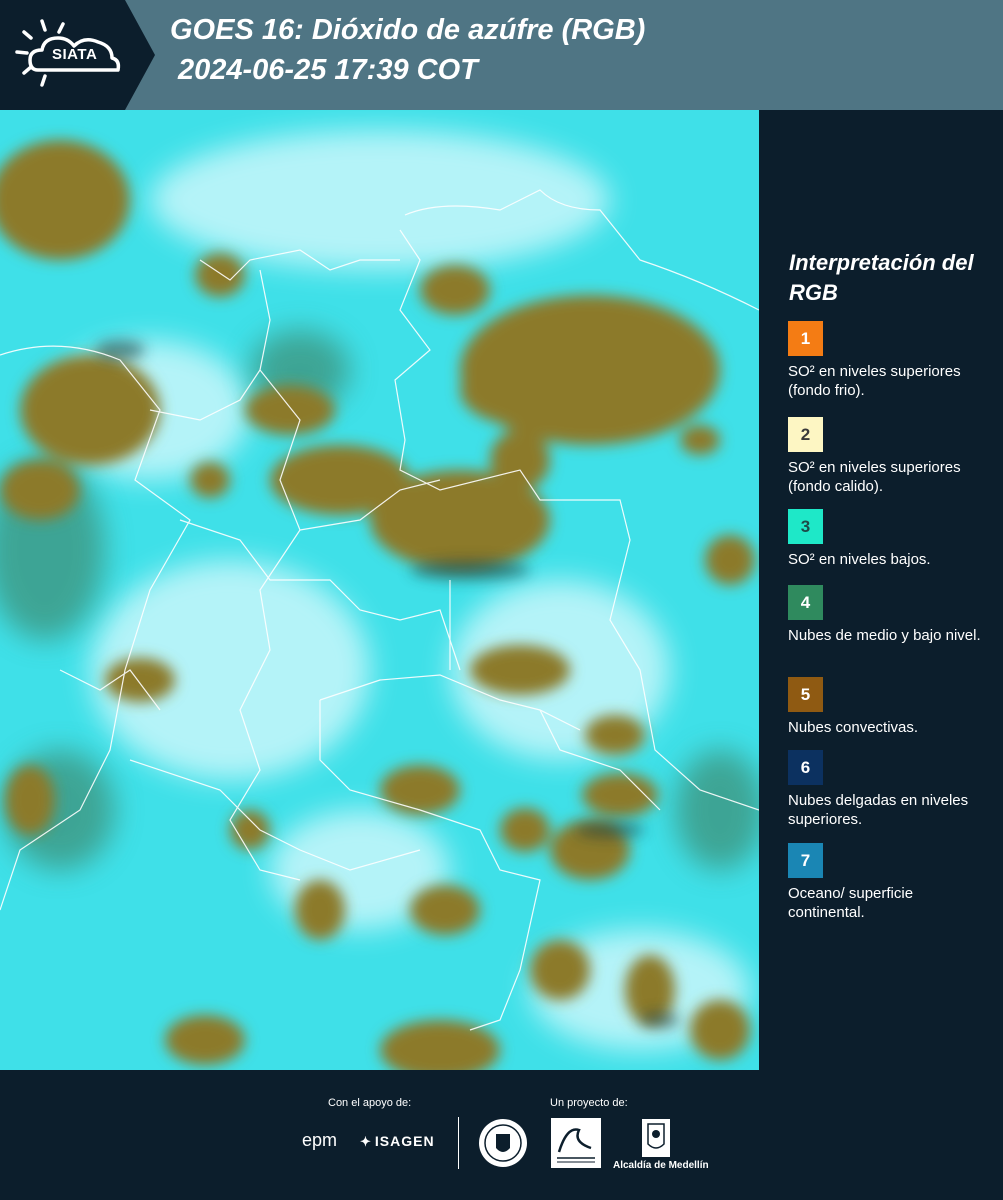 Image resolution: width=1003 pixels, height=1200 pixels. I want to click on legend-title: Interpretación del RGB, so click(881, 277).